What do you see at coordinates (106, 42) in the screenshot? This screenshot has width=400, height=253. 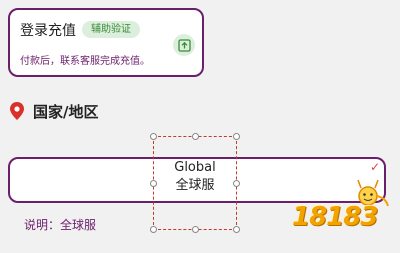 I see `login-recharge-card: 登录充值 辅助验证 付款后，联系客服完成充值。` at bounding box center [106, 42].